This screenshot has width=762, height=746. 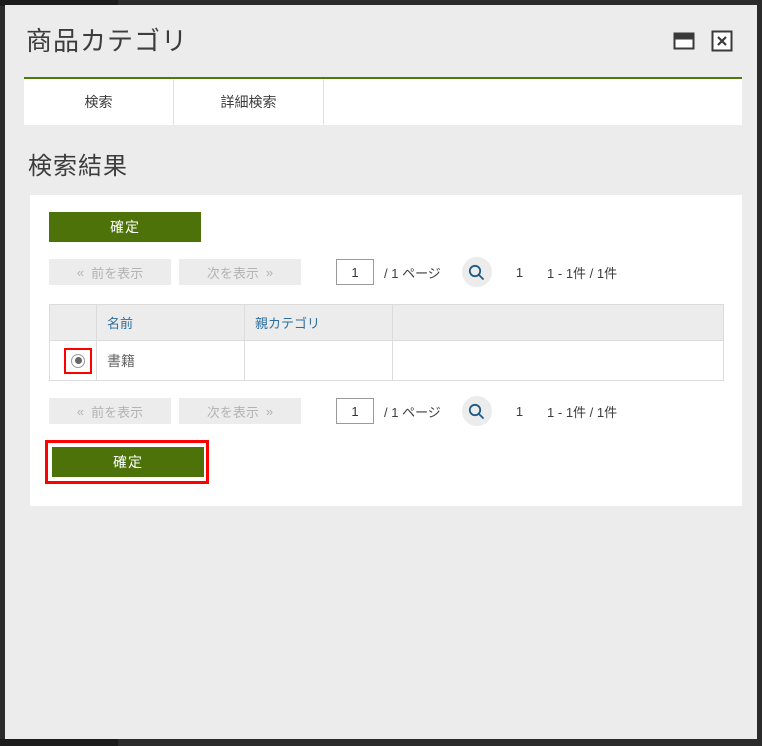 I want to click on current-page-indicator-top: 1, so click(x=519, y=272).